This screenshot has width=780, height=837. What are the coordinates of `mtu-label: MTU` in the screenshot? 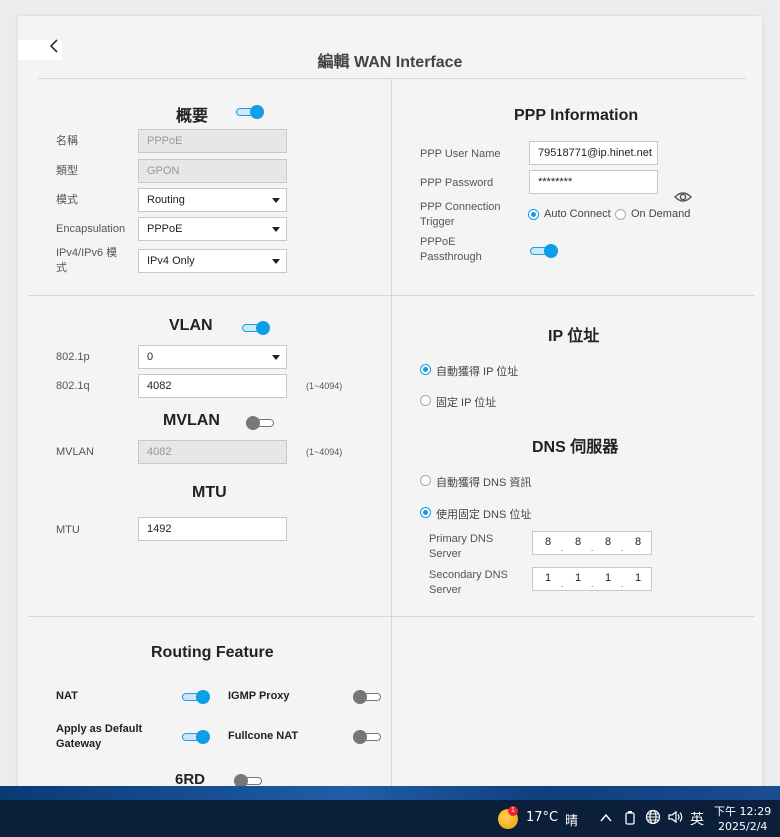 It's located at (68, 530).